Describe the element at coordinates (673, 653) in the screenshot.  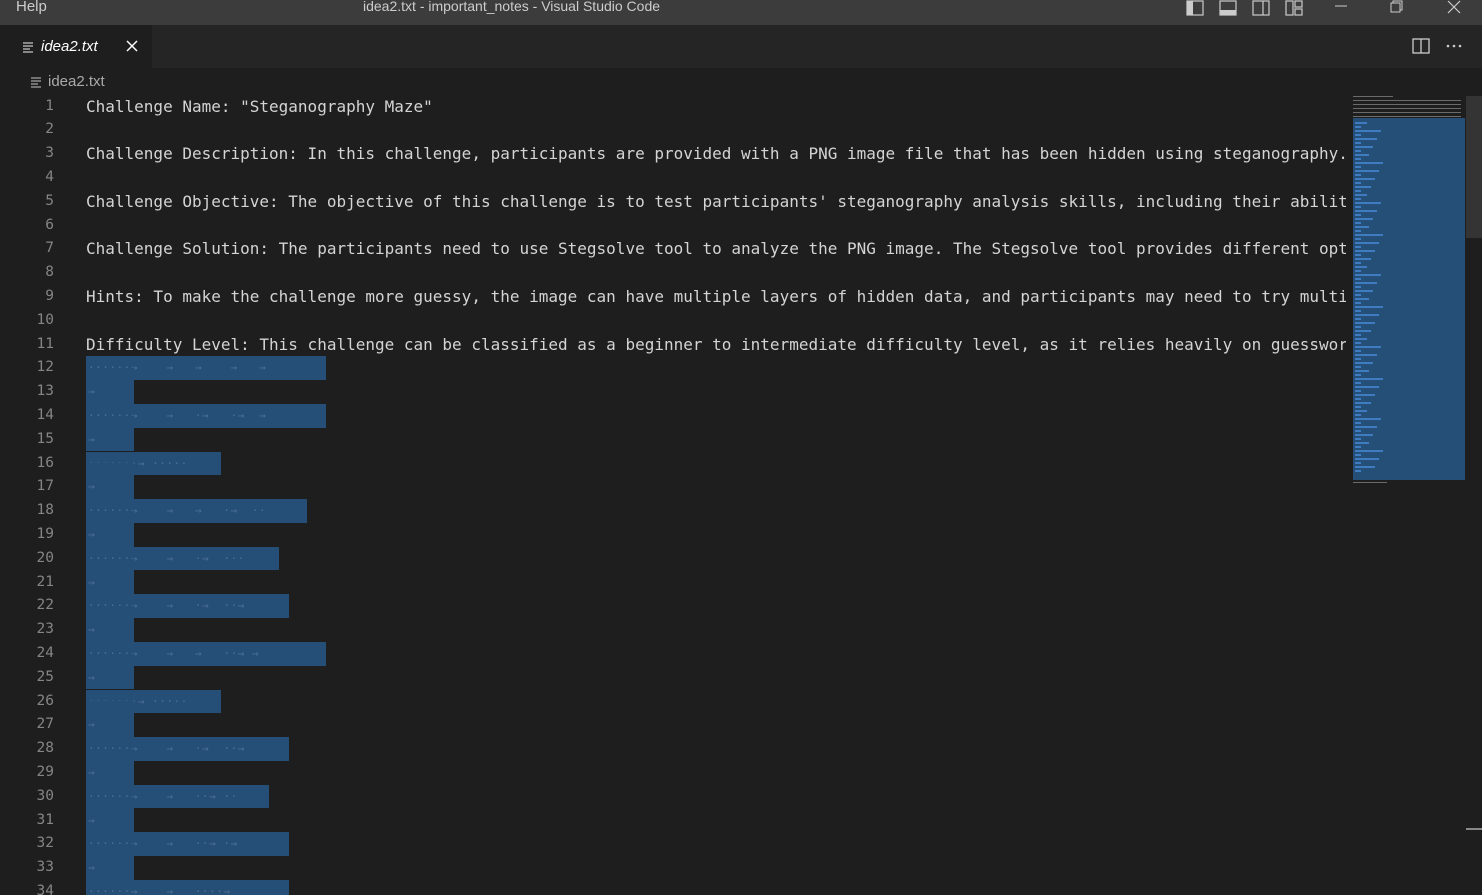
I see `editor-line: 24 ······→ → → ··→ →` at that location.